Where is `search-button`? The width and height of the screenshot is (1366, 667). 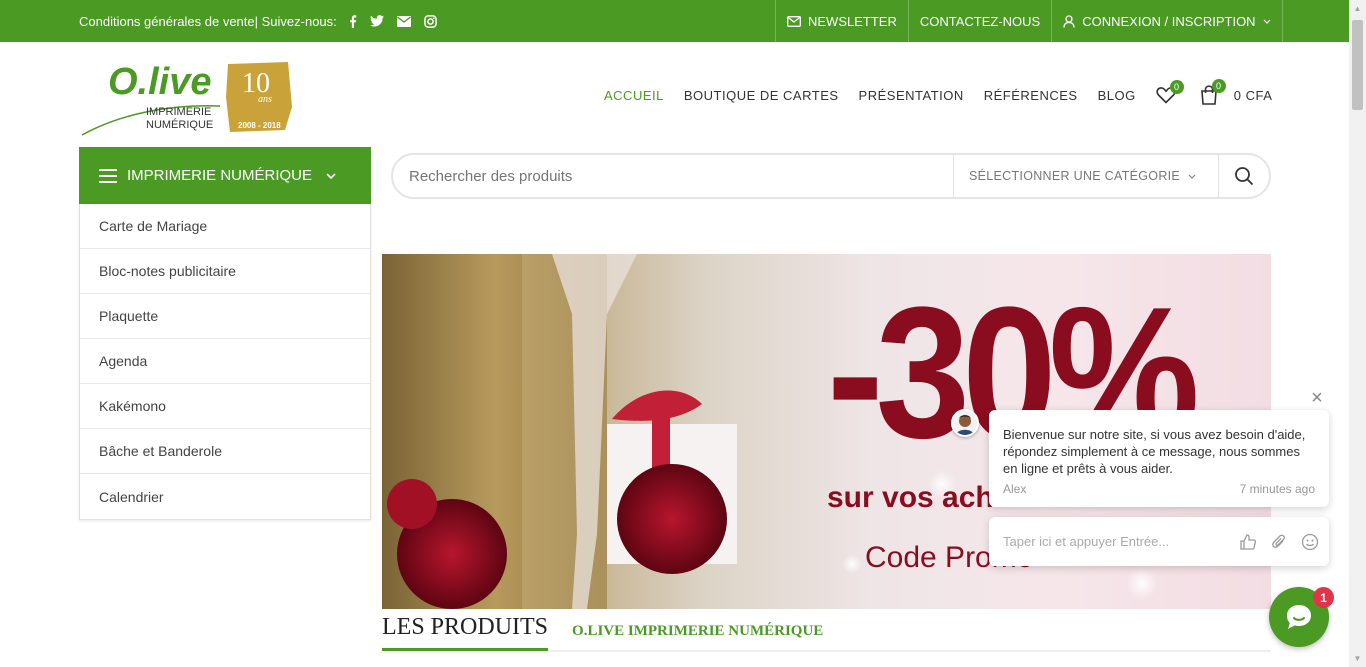 search-button is located at coordinates (1243, 176).